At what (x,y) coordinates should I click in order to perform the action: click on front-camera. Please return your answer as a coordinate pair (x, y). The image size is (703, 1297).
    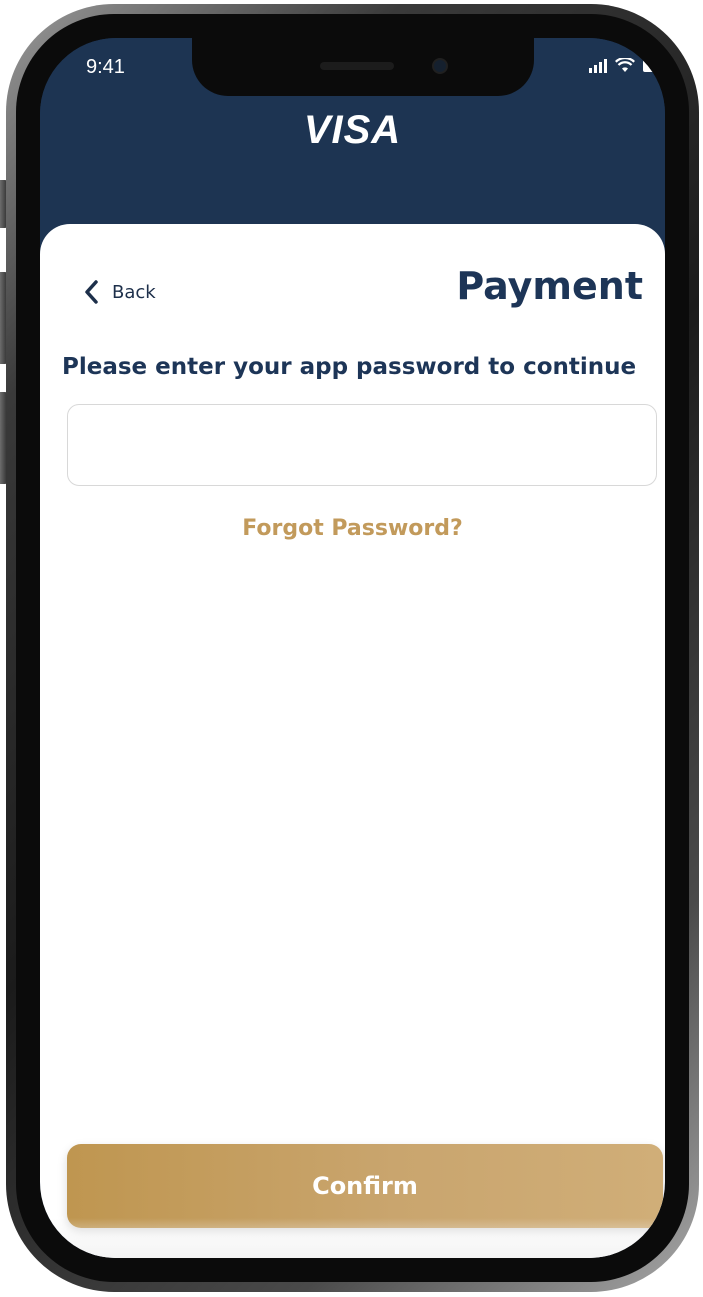
    Looking at the image, I should click on (440, 66).